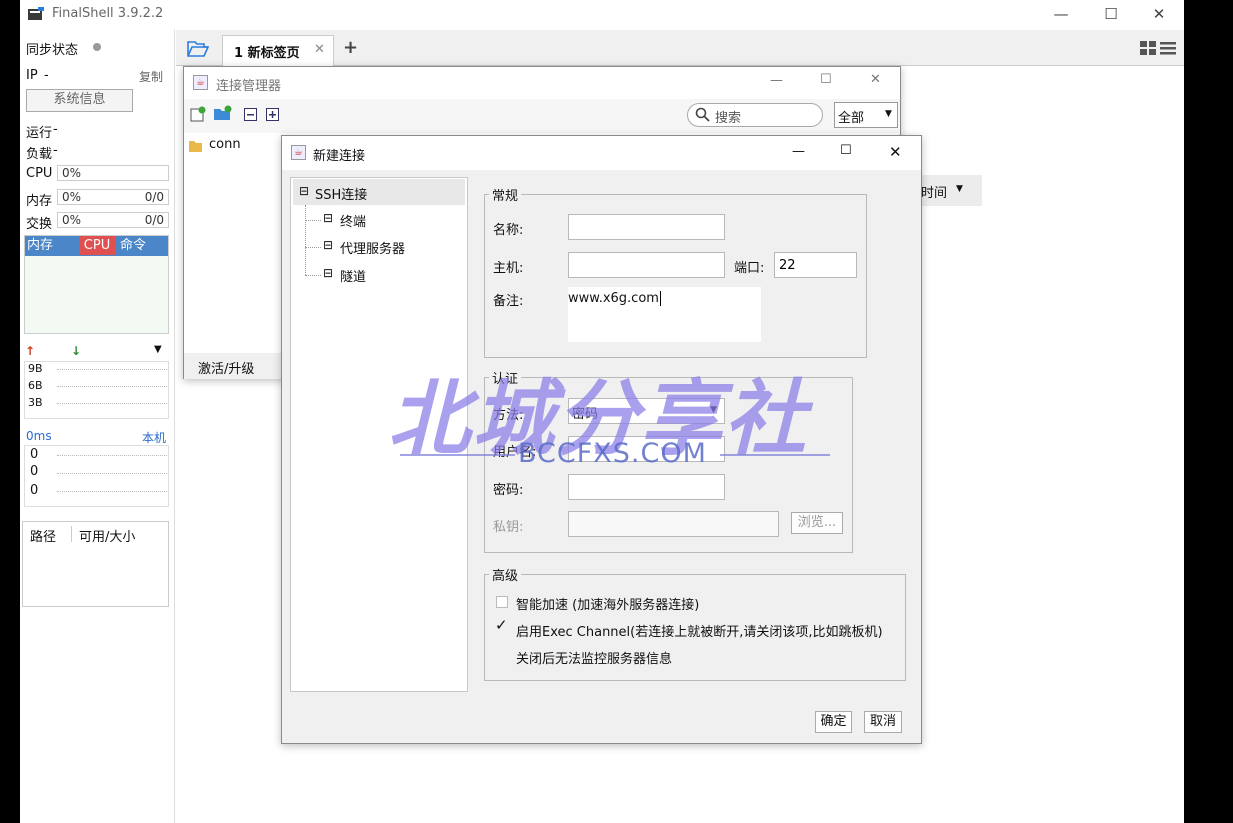 The height and width of the screenshot is (823, 1233). I want to click on ip-label: IP, so click(32, 75).